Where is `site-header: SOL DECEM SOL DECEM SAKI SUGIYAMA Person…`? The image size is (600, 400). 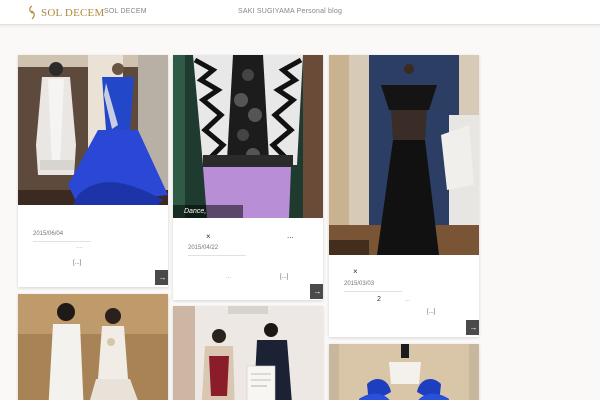 site-header: SOL DECEM SOL DECEM SAKI SUGIYAMA Person… is located at coordinates (300, 12).